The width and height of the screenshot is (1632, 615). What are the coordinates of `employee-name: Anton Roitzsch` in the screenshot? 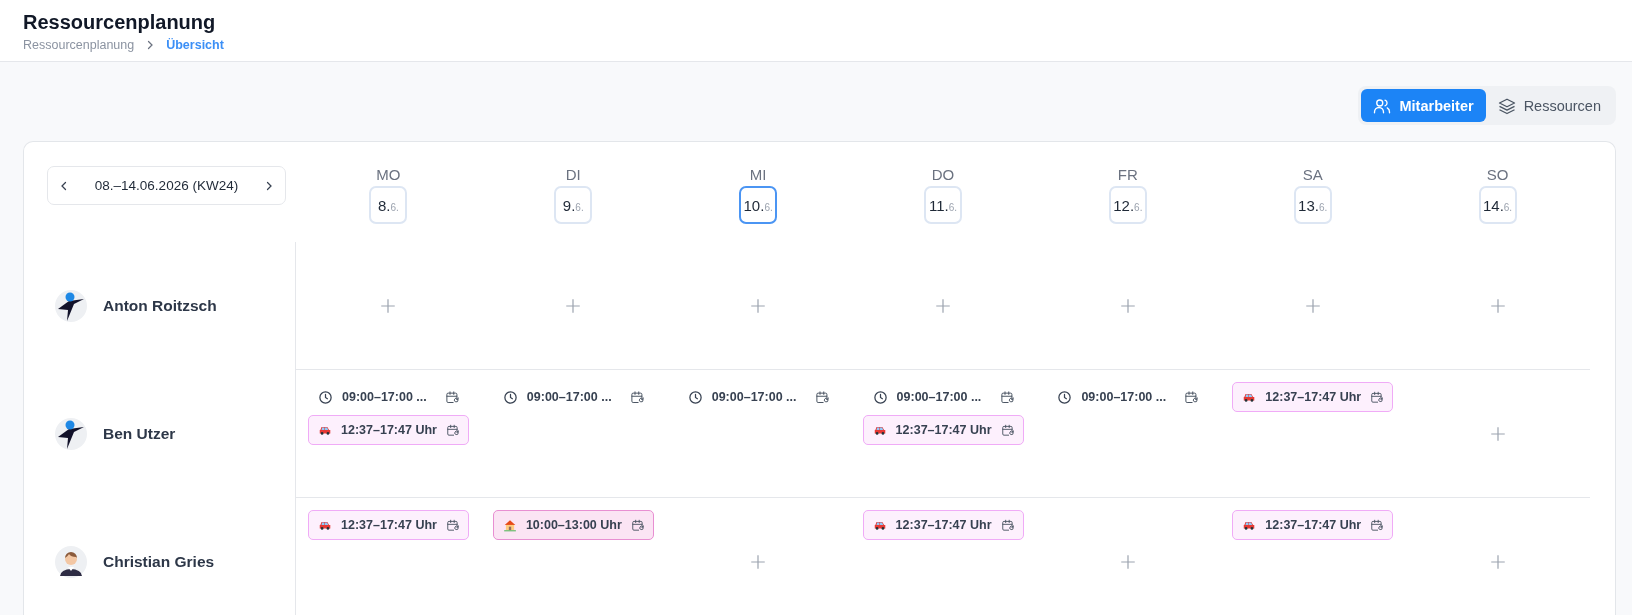 It's located at (160, 306).